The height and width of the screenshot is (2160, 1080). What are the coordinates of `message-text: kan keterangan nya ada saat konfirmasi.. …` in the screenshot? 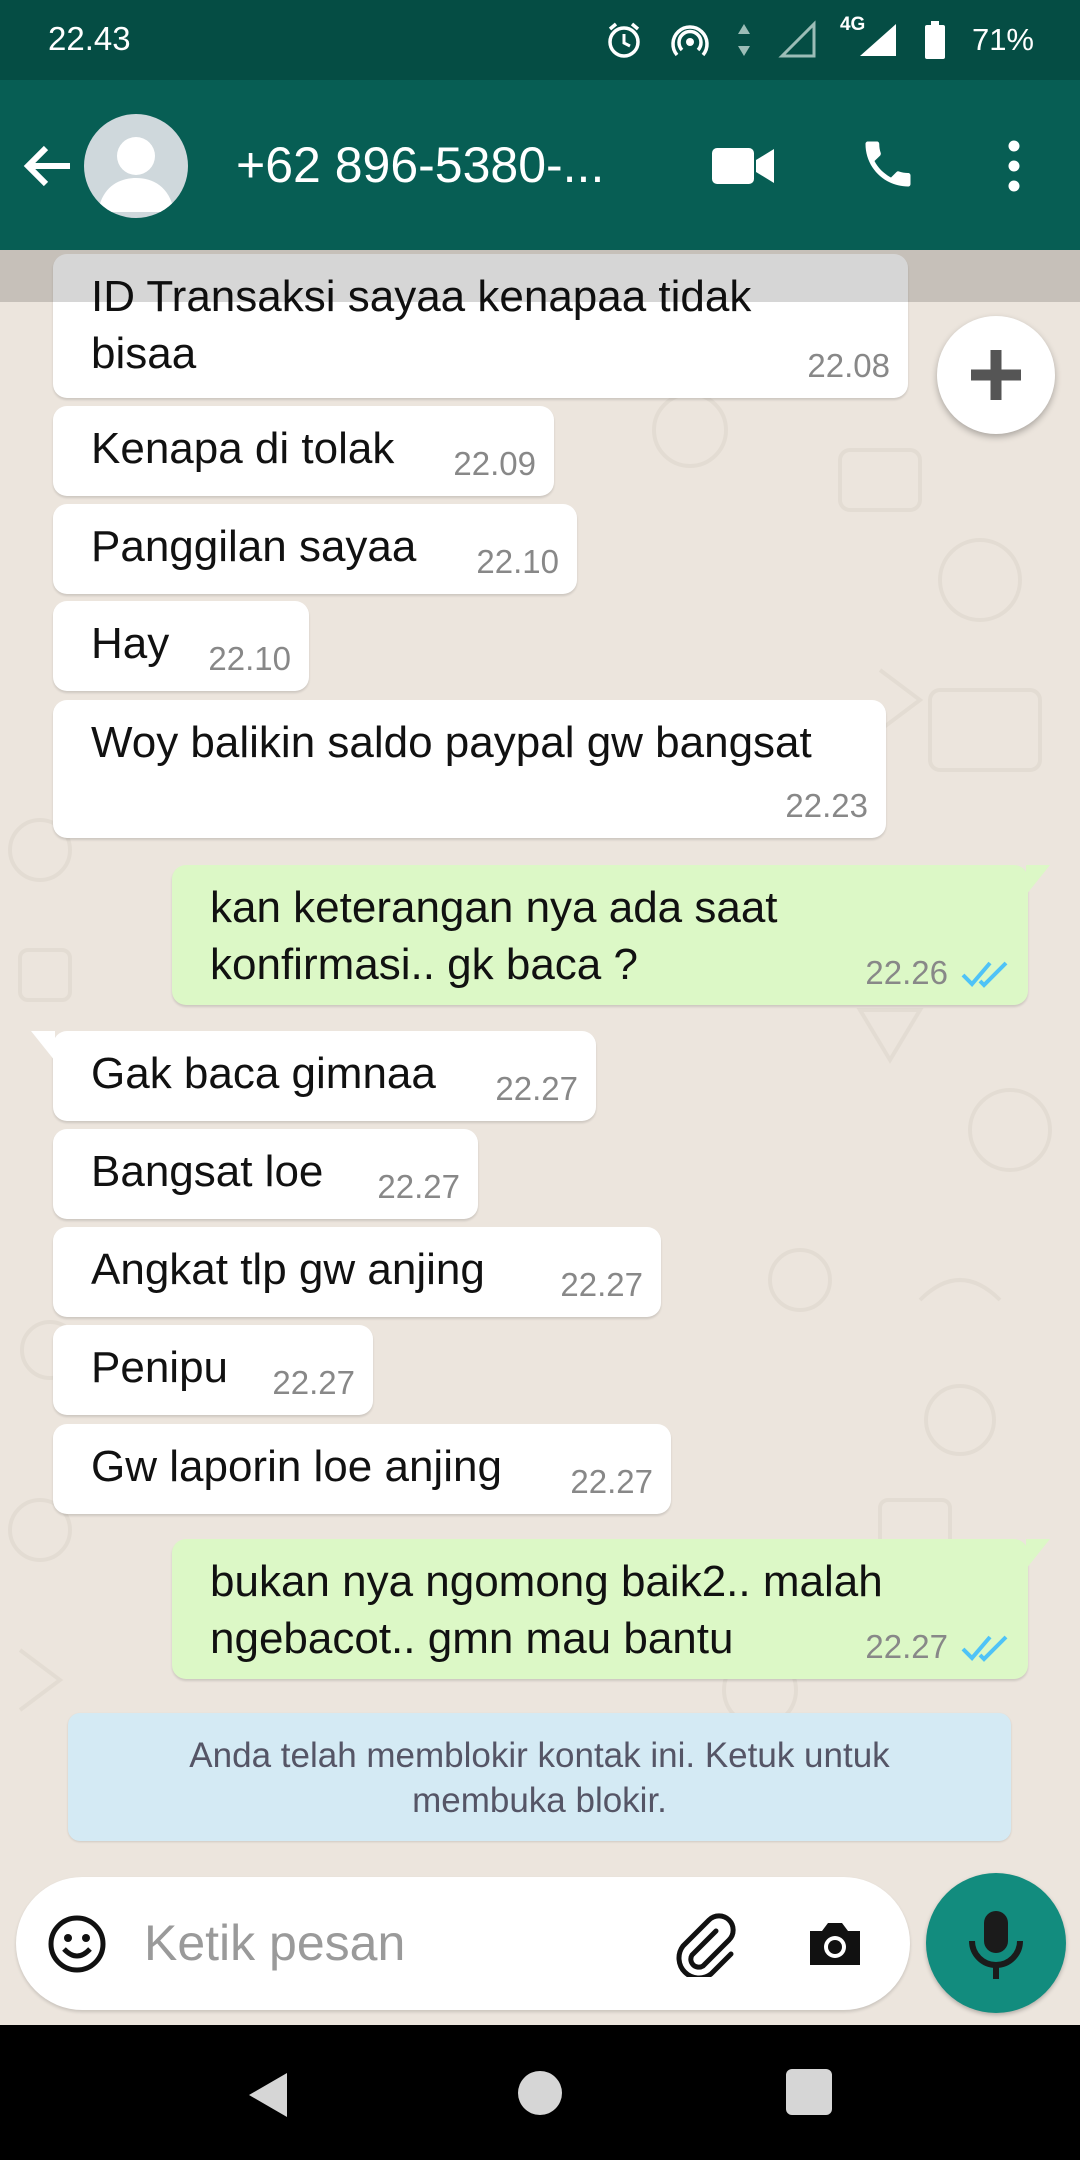 It's located at (494, 936).